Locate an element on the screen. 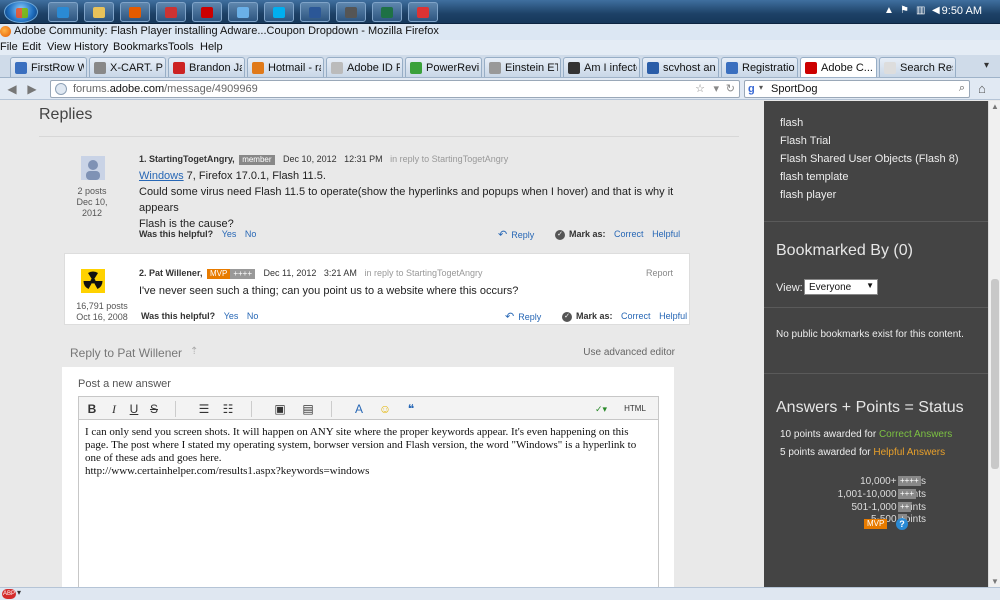  adblock-plus-icon: ABP is located at coordinates (9, 594).